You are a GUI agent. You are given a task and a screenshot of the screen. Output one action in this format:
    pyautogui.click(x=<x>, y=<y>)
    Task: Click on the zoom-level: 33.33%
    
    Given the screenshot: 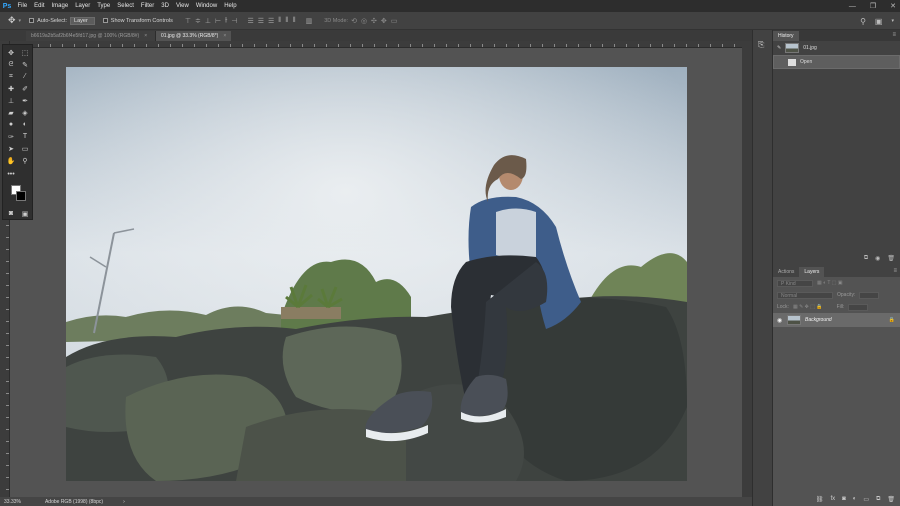 What is the action you would take?
    pyautogui.click(x=12, y=502)
    